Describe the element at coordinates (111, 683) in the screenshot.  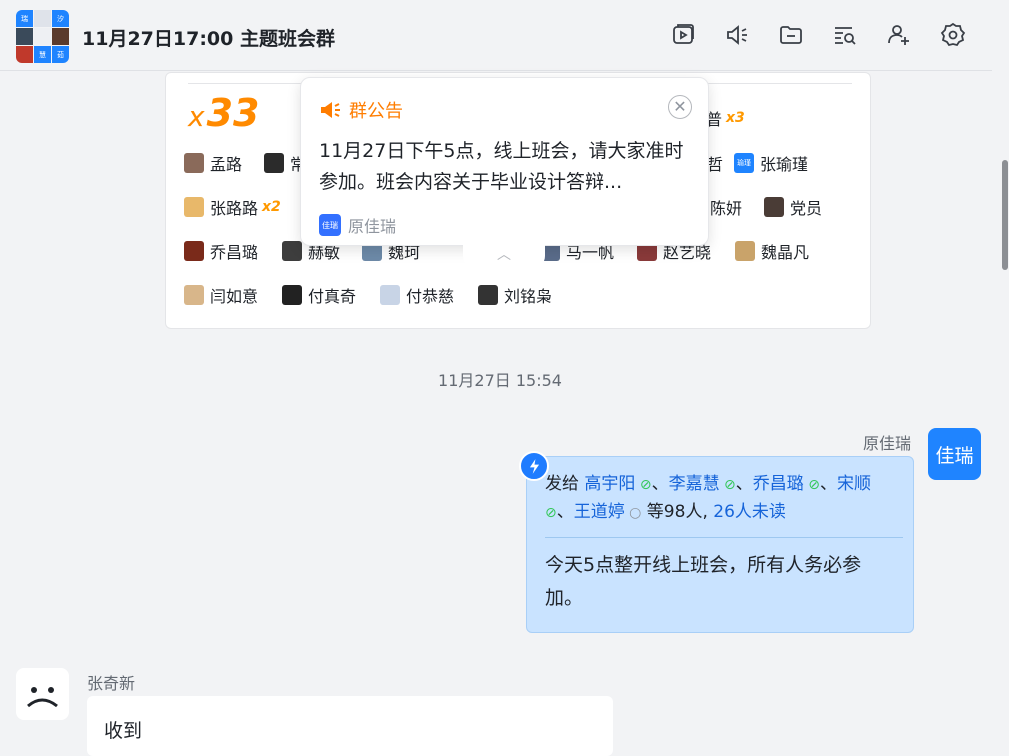
I see `sender-name: 张奇新` at that location.